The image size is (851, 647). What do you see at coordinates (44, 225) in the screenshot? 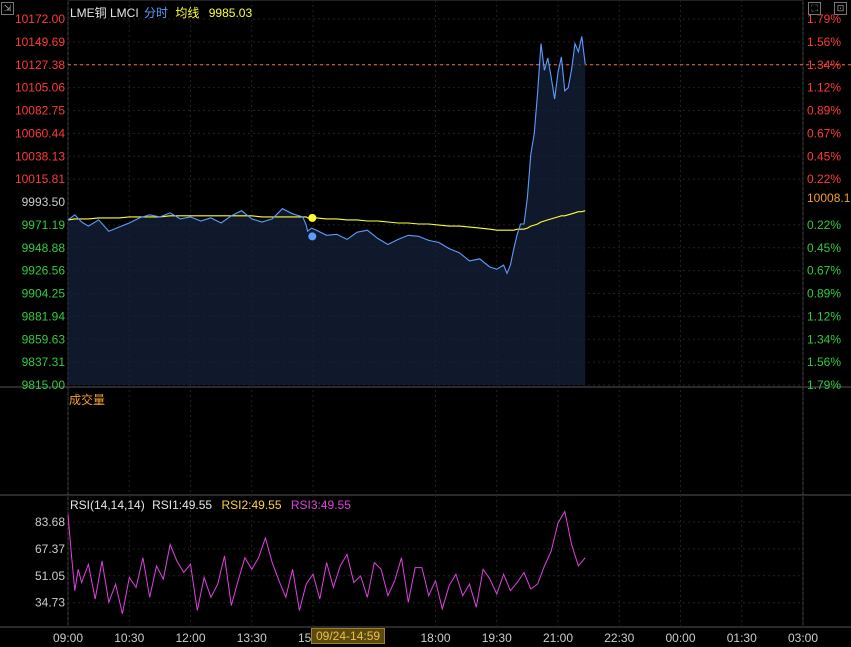
I see `price-tick-label: 9971.19` at bounding box center [44, 225].